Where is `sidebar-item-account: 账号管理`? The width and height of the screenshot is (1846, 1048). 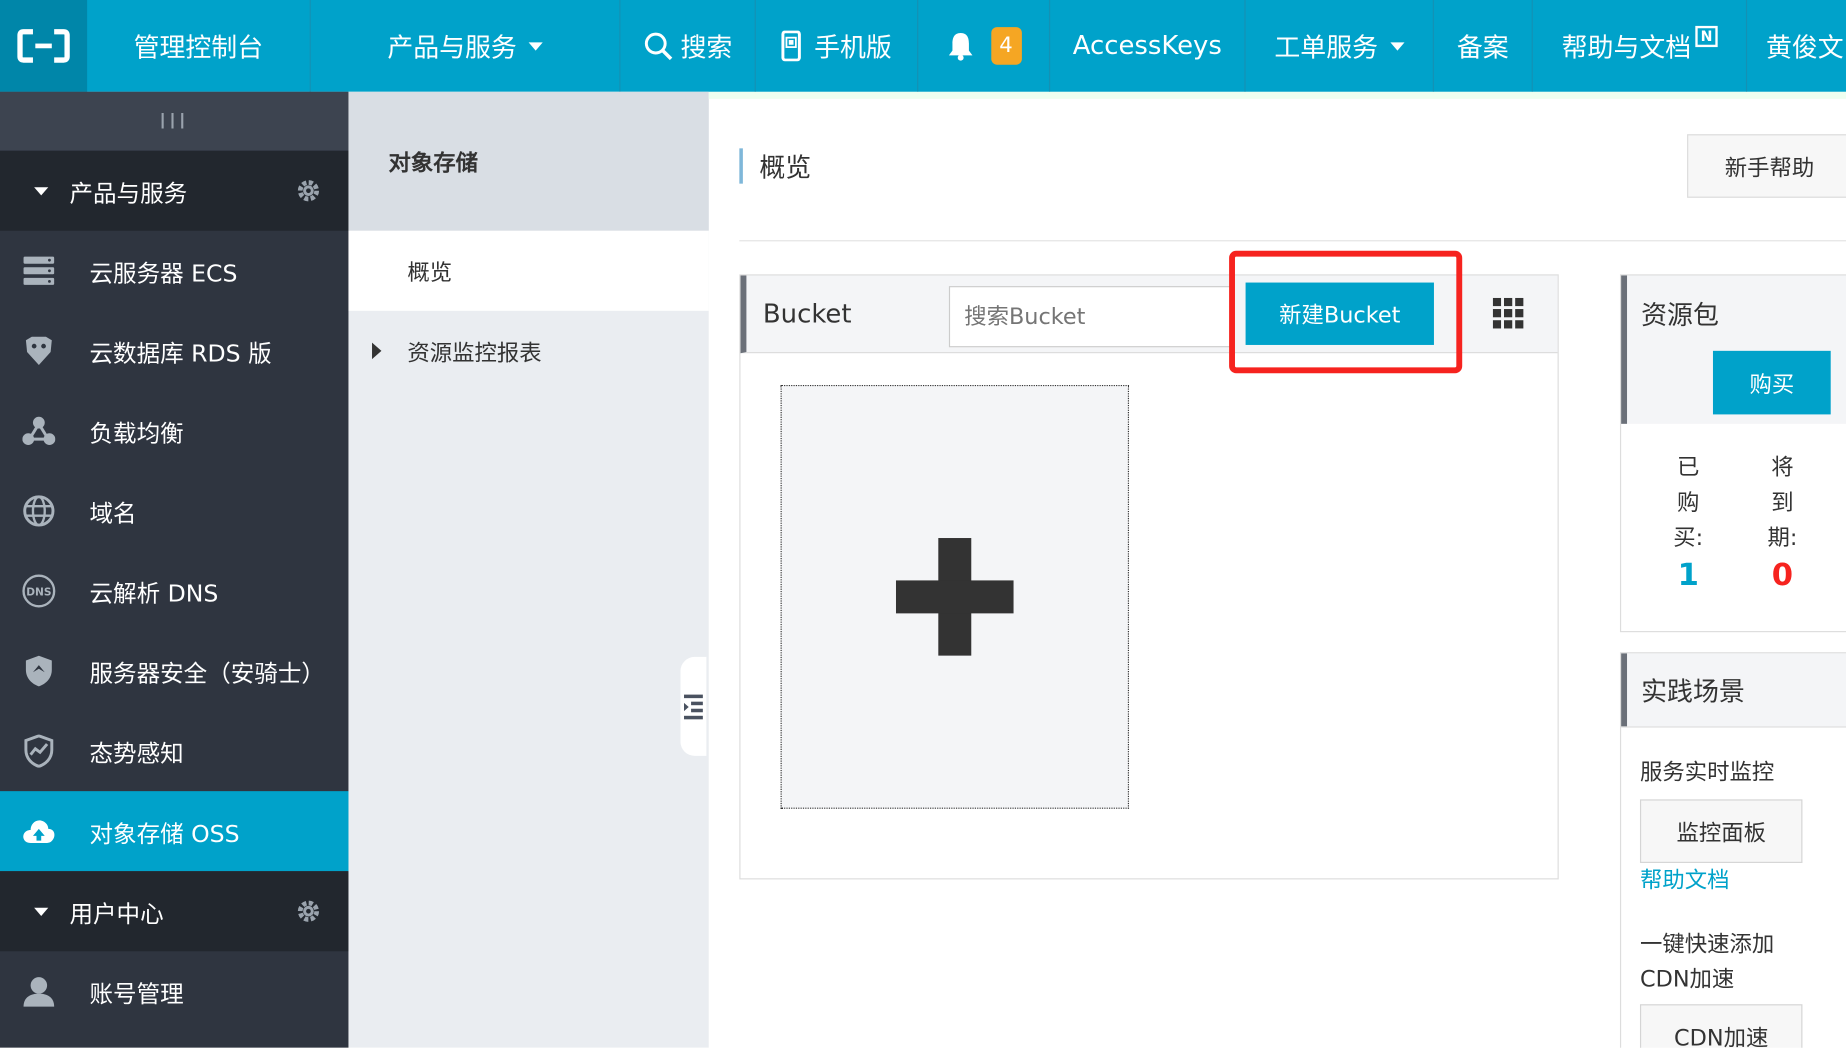 sidebar-item-account: 账号管理 is located at coordinates (174, 991).